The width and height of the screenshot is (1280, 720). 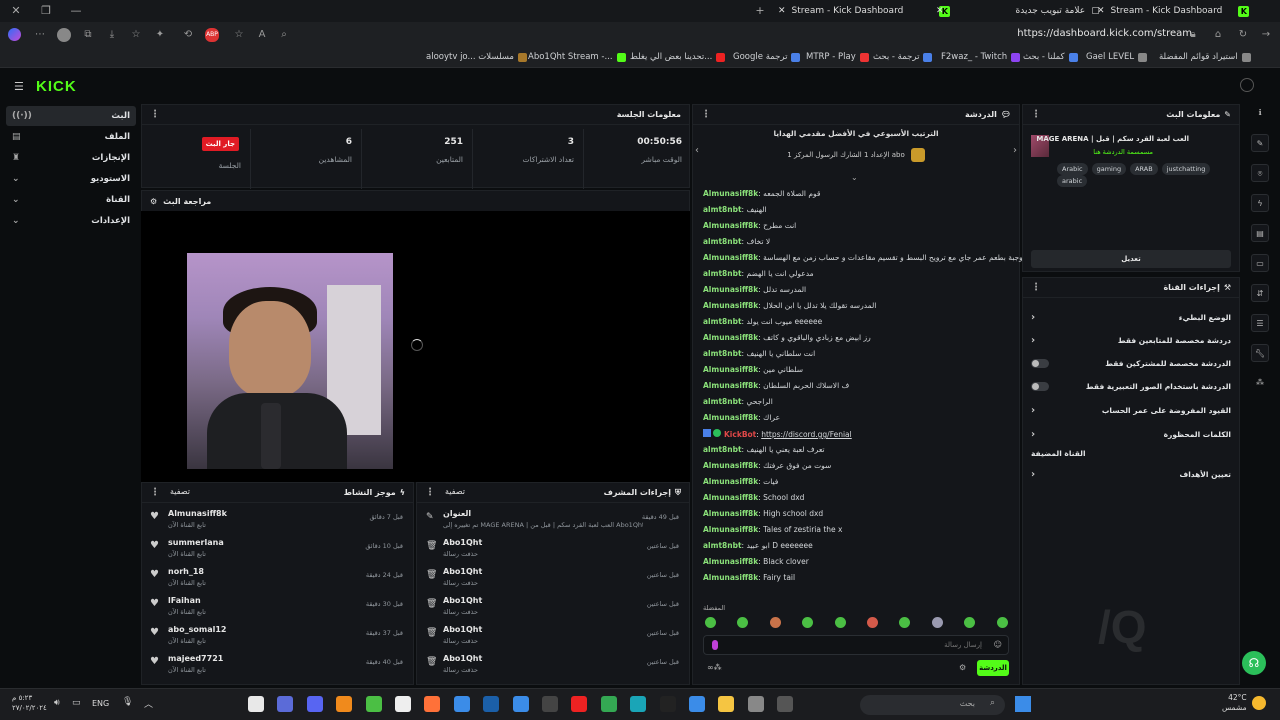 What do you see at coordinates (1131, 363) in the screenshot?
I see `channel-action-item: الدردشة مخصصة للمشتركين فقط` at bounding box center [1131, 363].